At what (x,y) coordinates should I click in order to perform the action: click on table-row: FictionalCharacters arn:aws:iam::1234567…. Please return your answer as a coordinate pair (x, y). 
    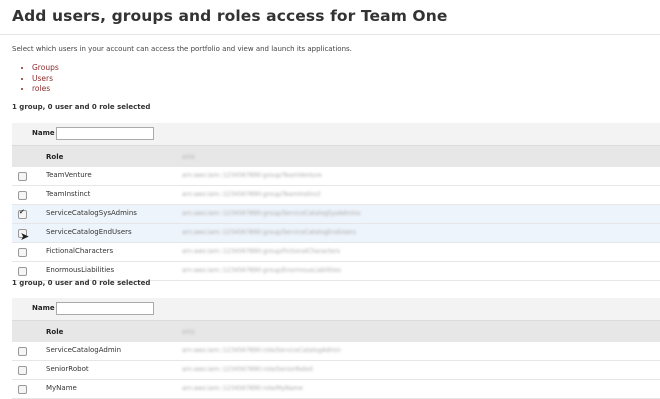
    Looking at the image, I should click on (336, 252).